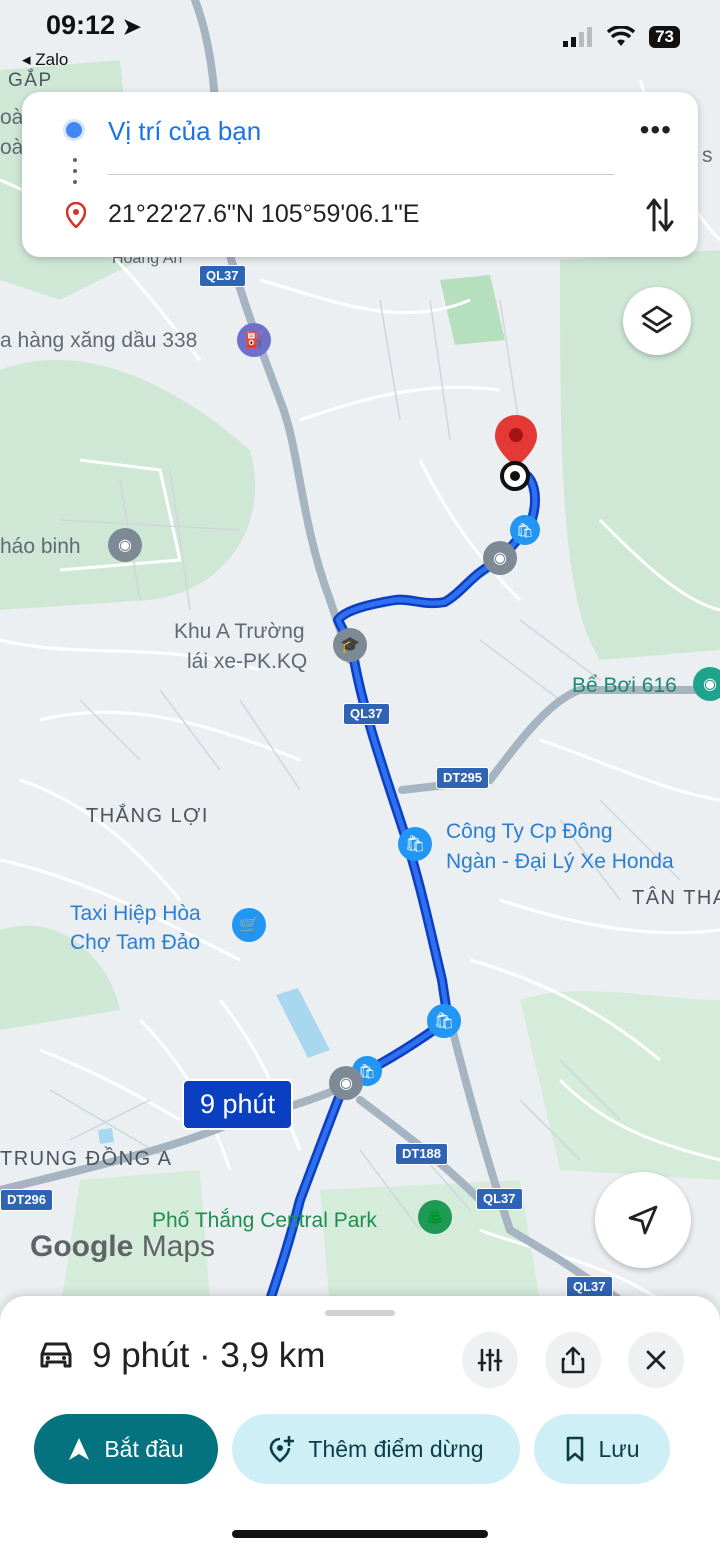 Image resolution: width=720 pixels, height=1557 pixels. What do you see at coordinates (40, 547) in the screenshot?
I see `place-label: háo binh` at bounding box center [40, 547].